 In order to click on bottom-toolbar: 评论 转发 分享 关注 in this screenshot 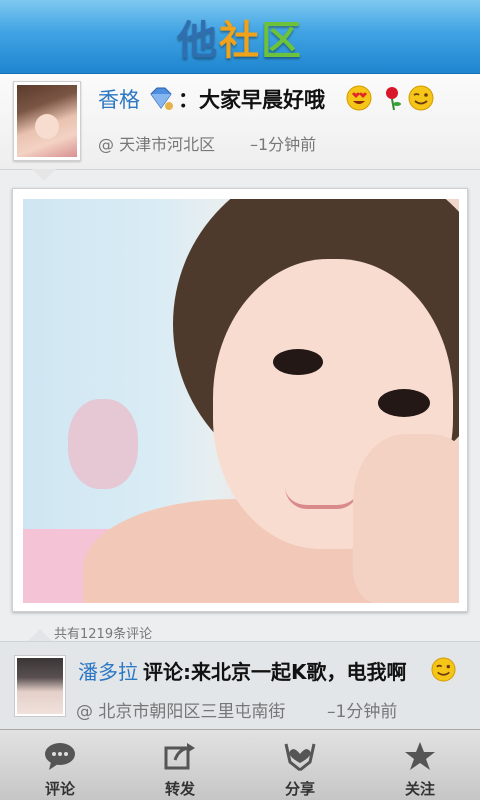, I will do `click(240, 764)`.